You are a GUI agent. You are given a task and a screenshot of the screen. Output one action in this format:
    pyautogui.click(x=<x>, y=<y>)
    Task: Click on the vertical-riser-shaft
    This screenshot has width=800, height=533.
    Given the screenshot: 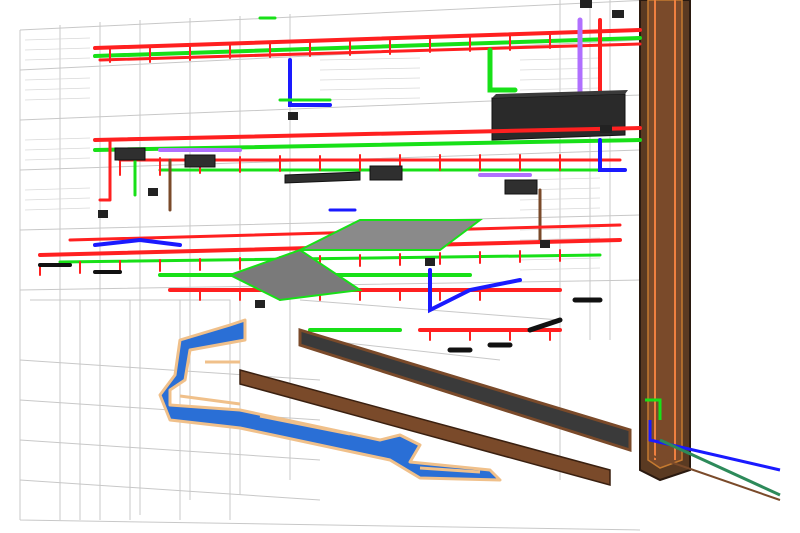 What is the action you would take?
    pyautogui.click(x=665, y=241)
    